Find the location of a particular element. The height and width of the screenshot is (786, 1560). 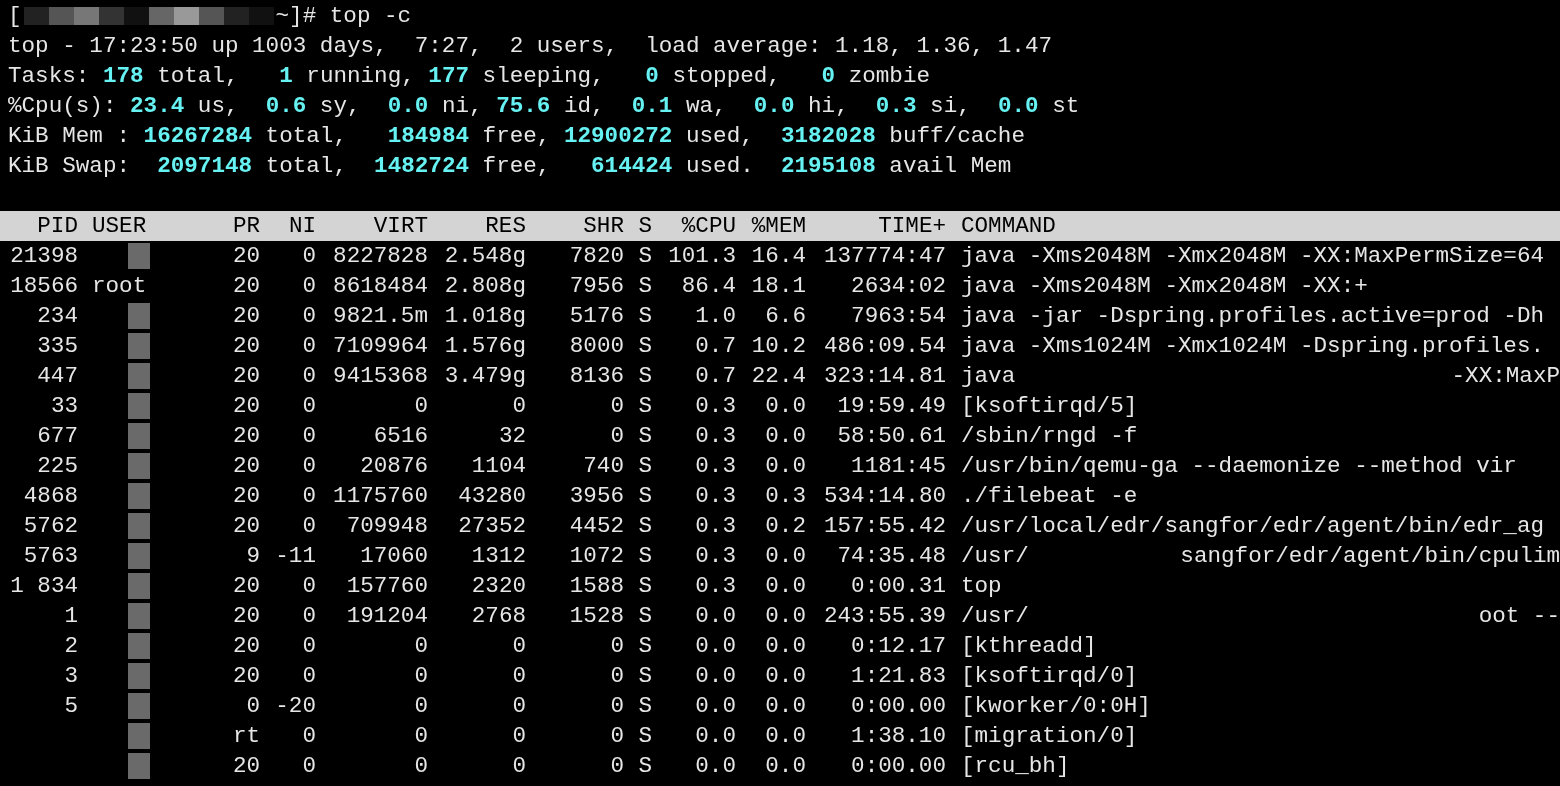

column-header: VIRT is located at coordinates (400, 226).